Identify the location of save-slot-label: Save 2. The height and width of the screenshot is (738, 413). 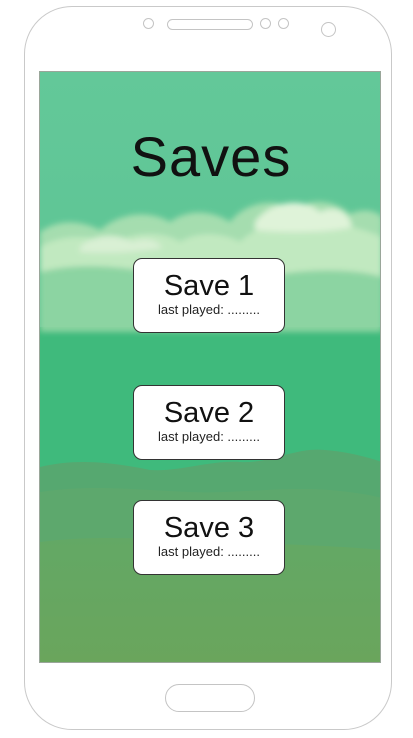
(209, 413).